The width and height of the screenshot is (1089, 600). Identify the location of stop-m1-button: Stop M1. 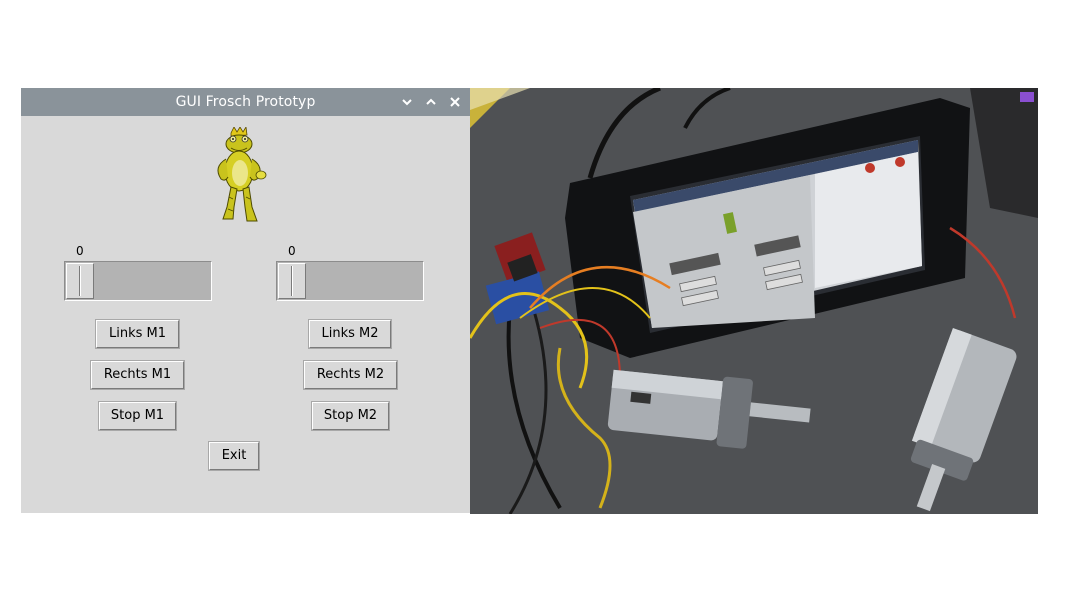
(137, 416).